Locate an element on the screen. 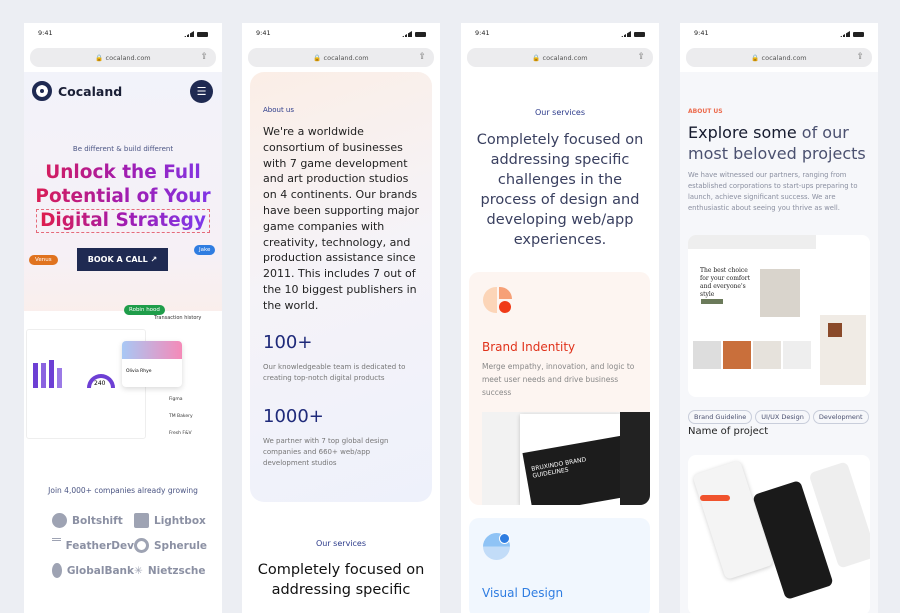 The height and width of the screenshot is (613, 900). cta-label: BOOK A CALL is located at coordinates (117, 259).